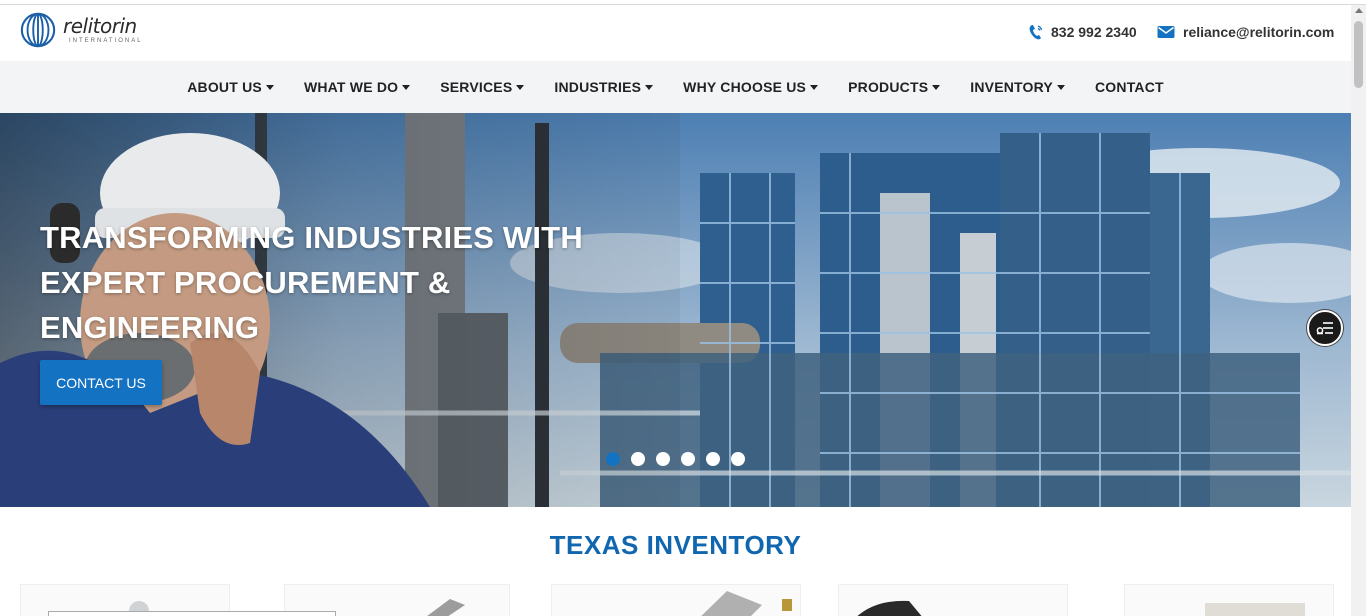 This screenshot has width=1366, height=616. I want to click on email-contact: reliance@relitorin.com, so click(1245, 32).